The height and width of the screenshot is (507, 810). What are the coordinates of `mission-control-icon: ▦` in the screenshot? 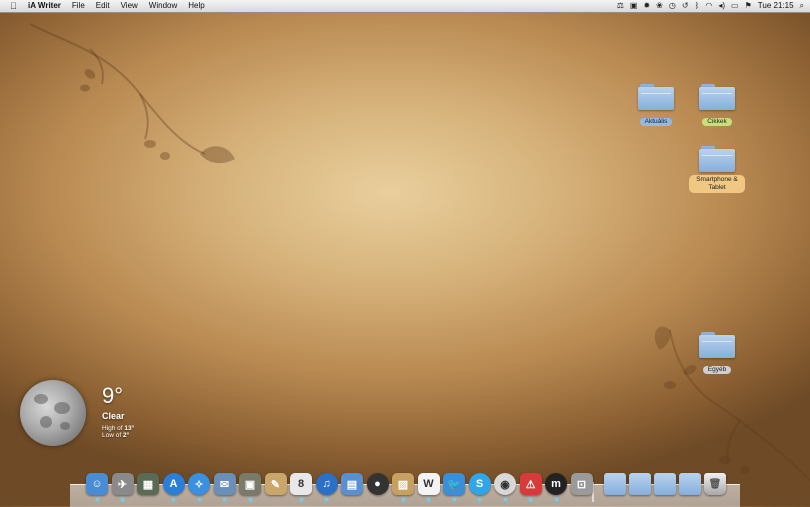 It's located at (148, 484).